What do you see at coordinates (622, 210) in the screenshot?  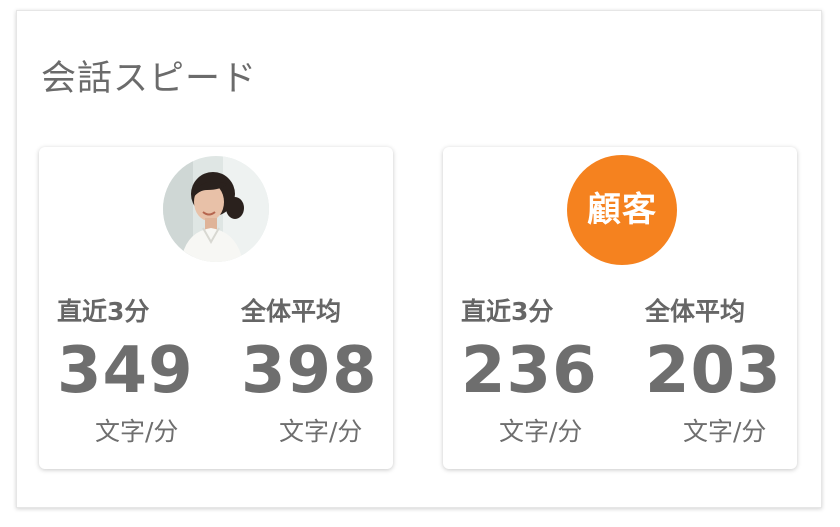 I see `customer-badge: 顧客` at bounding box center [622, 210].